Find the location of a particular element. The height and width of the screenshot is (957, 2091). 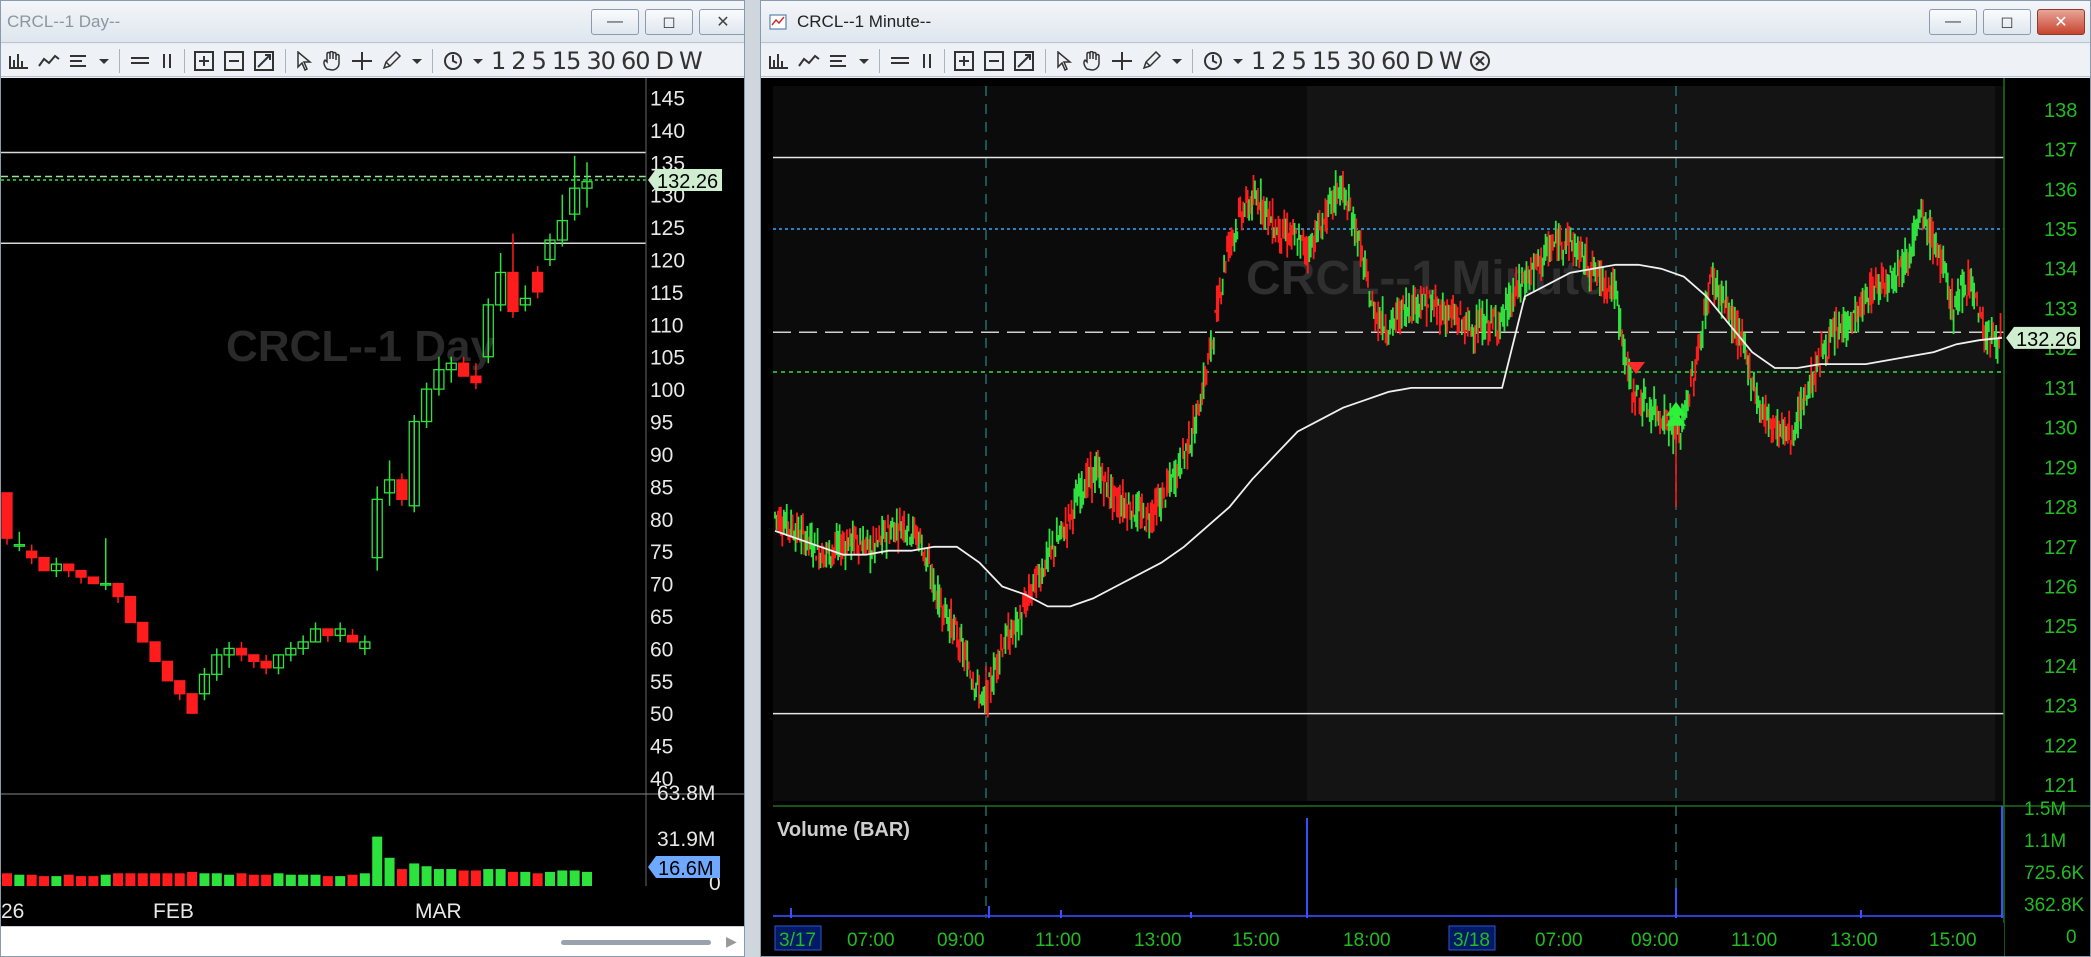

clear-drawings-icon is located at coordinates (1480, 61).